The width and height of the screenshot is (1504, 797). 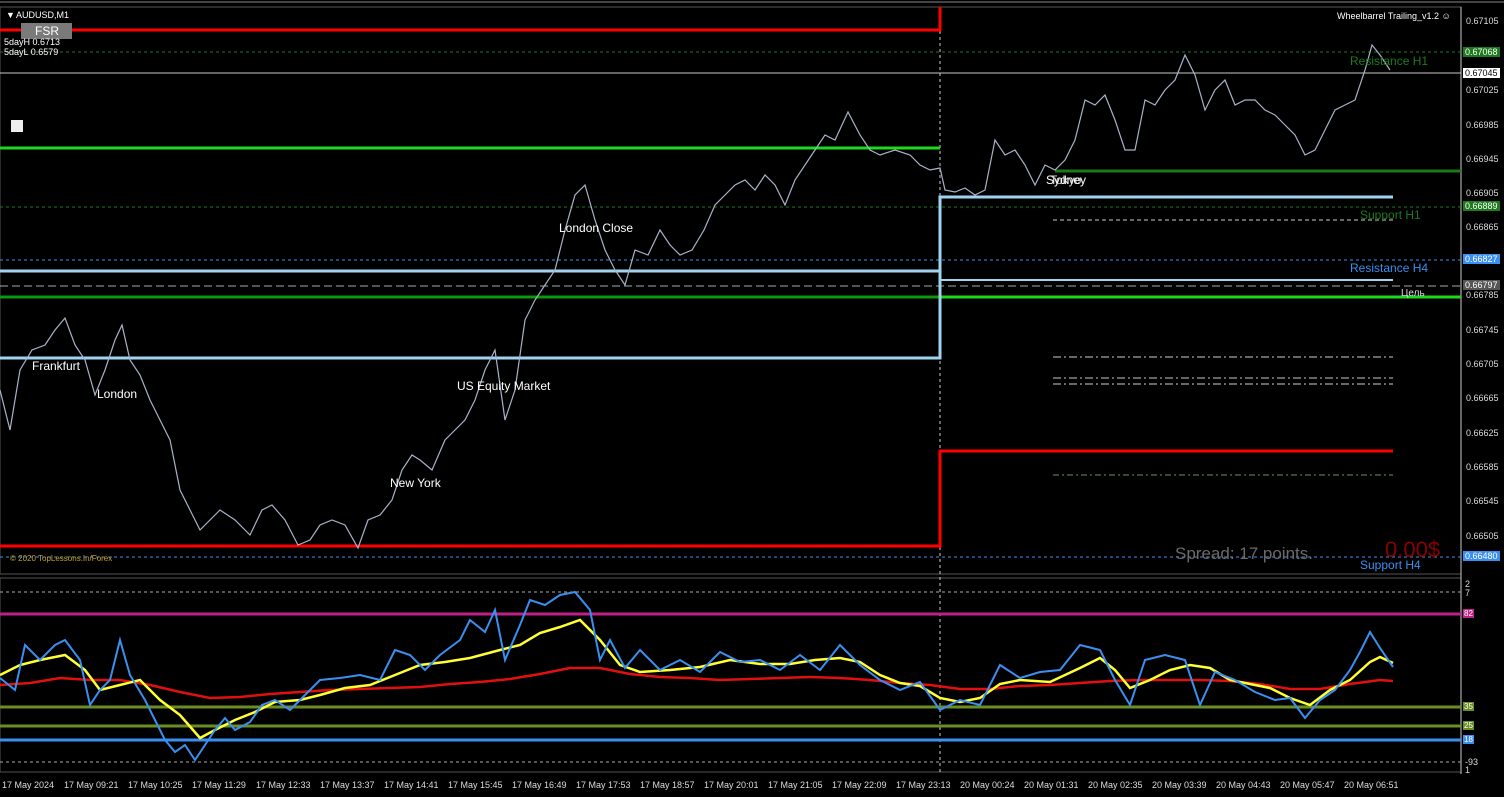 I want to click on time-axis-label: 17 May 15:45, so click(x=475, y=785).